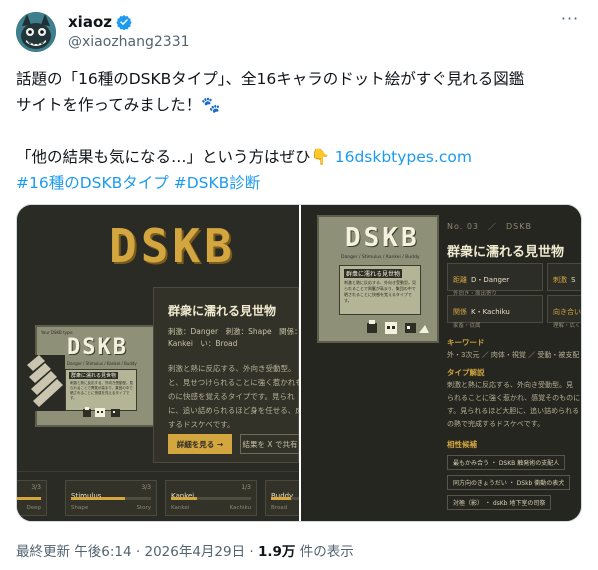 The width and height of the screenshot is (598, 570). Describe the element at coordinates (506, 252) in the screenshot. I see `type-title: 群衆に濡れる見世物` at that location.